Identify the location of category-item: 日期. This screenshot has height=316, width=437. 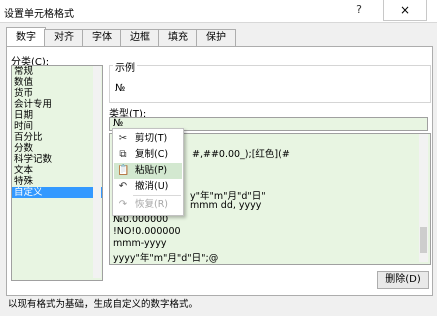
(57, 115).